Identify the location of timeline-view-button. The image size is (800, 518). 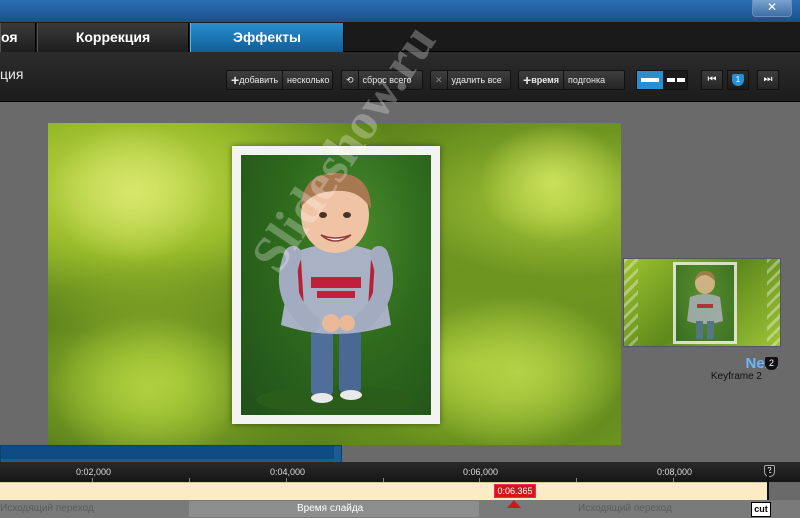
(650, 80).